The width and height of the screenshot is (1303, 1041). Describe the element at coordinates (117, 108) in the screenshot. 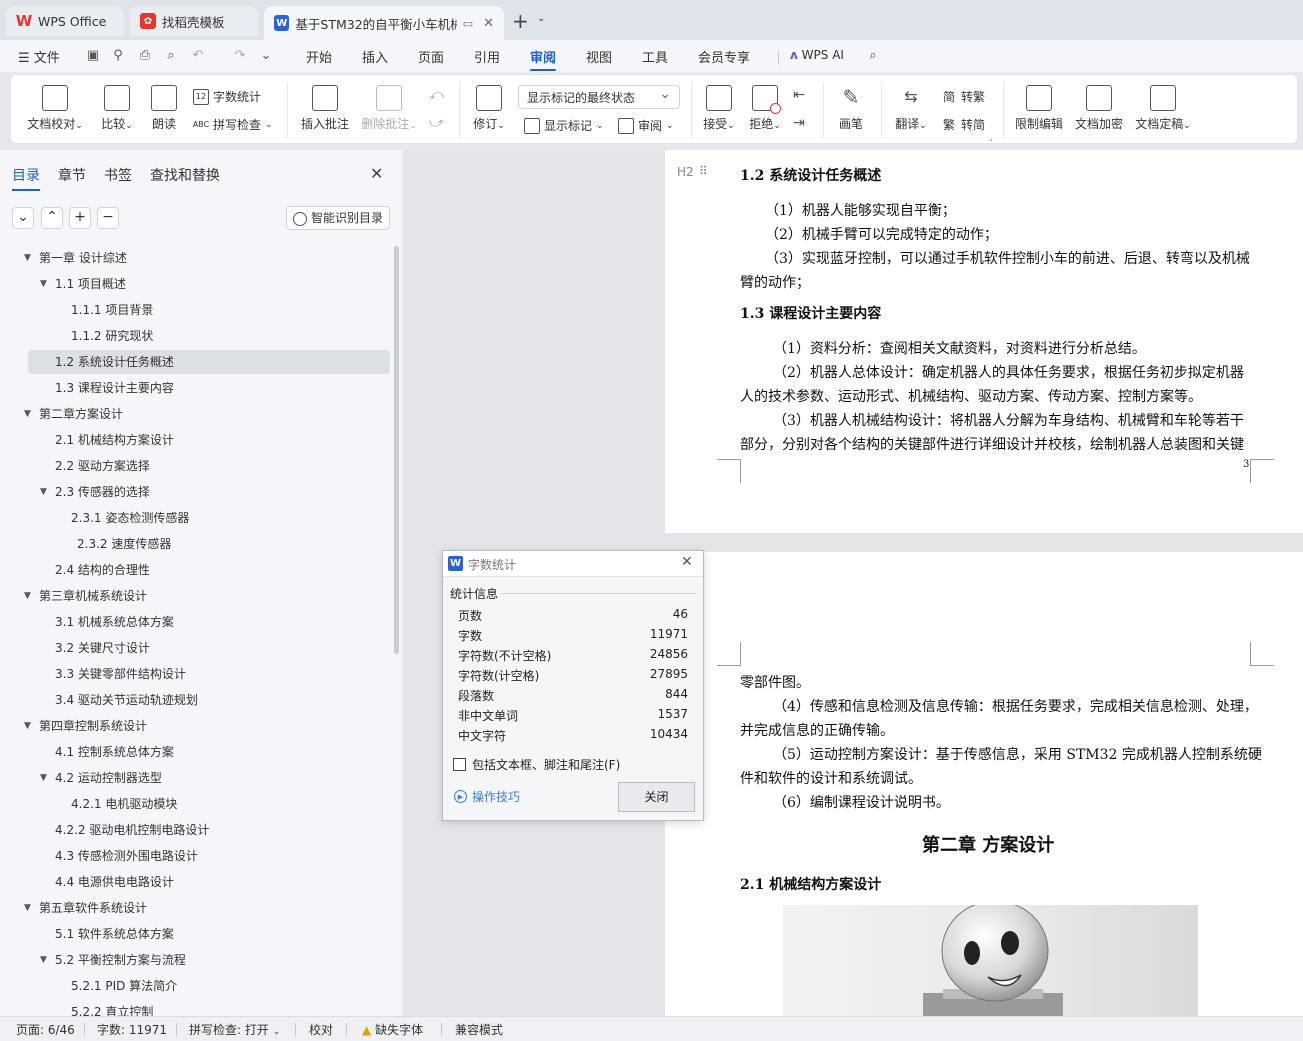

I see `compare-button: 比较⌄` at that location.